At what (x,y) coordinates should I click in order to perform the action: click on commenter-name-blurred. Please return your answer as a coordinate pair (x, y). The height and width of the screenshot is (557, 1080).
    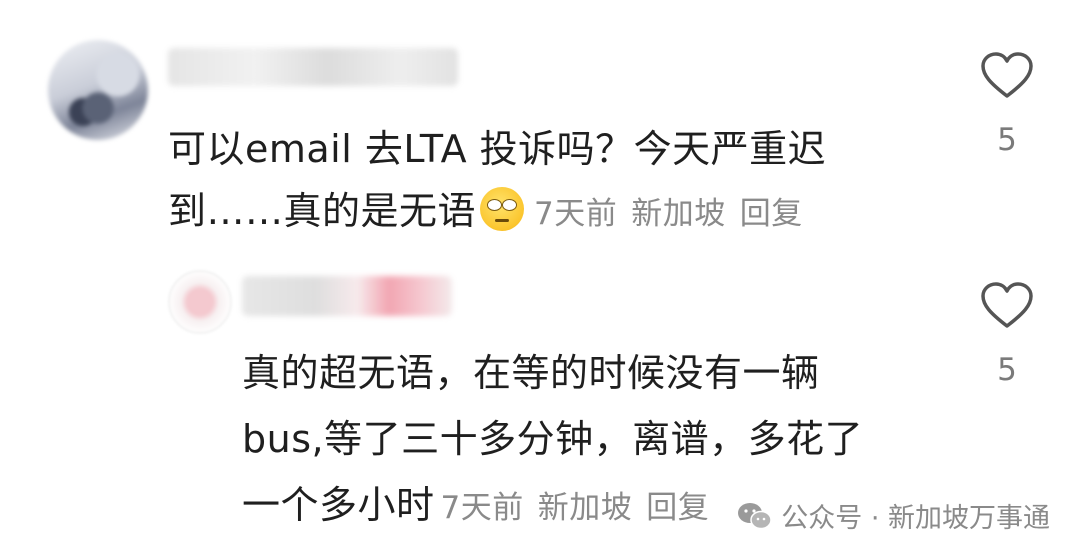
    Looking at the image, I should click on (313, 67).